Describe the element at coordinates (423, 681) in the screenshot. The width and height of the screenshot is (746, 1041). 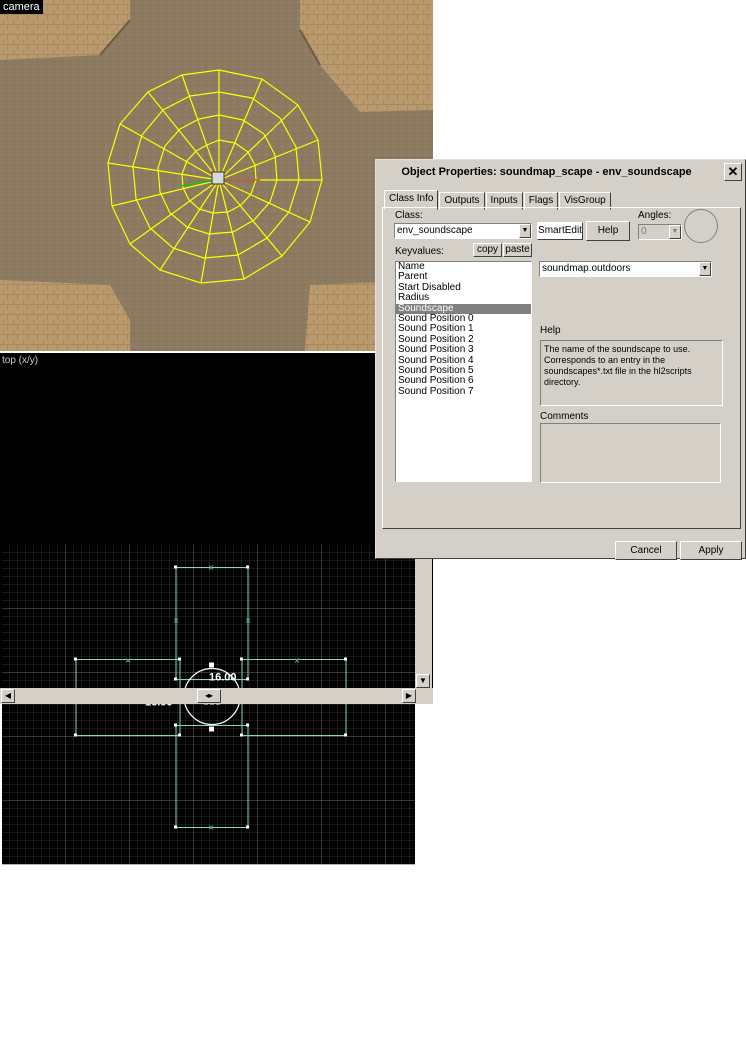
I see `scroll-down-button: ▼` at that location.